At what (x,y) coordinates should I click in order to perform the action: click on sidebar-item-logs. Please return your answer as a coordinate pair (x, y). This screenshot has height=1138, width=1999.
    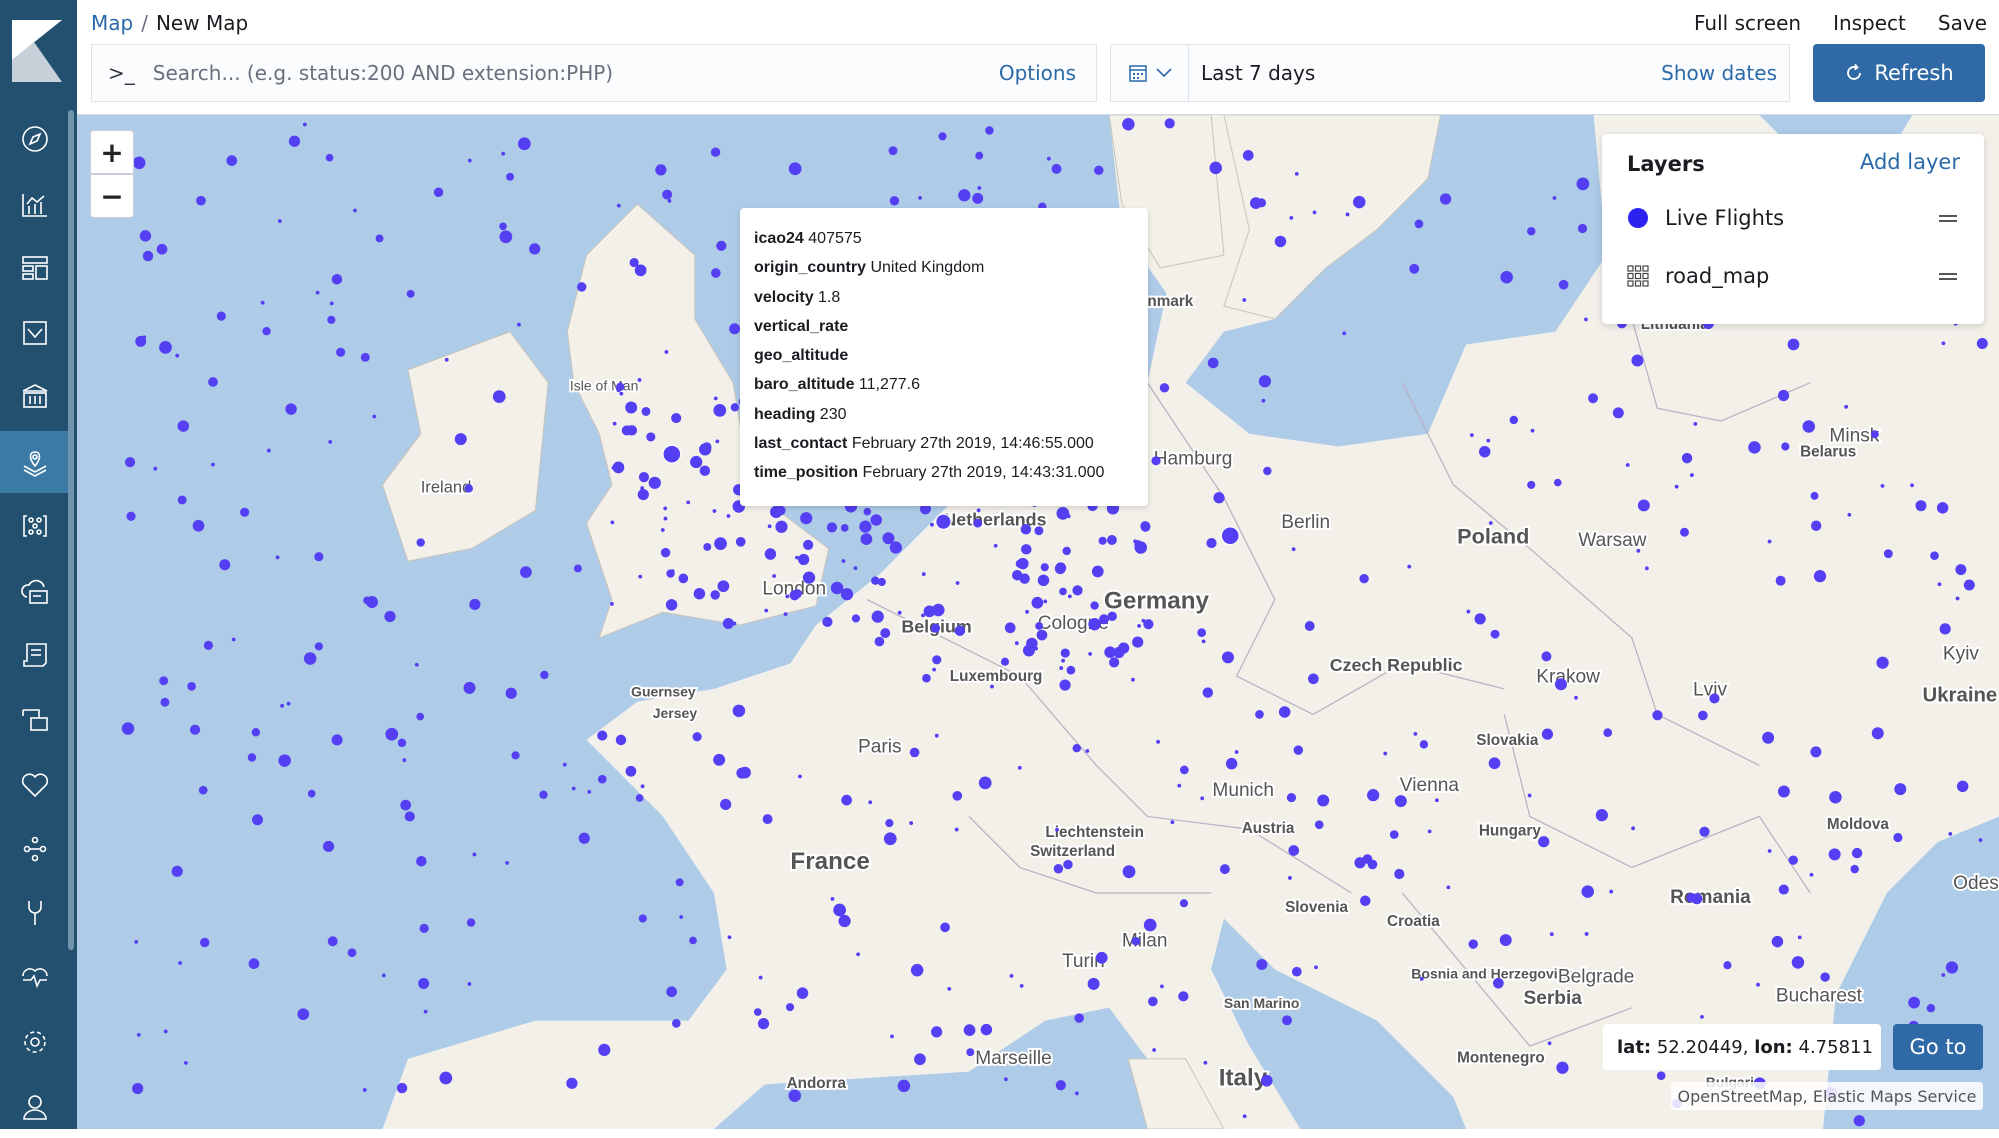
    Looking at the image, I should click on (35, 655).